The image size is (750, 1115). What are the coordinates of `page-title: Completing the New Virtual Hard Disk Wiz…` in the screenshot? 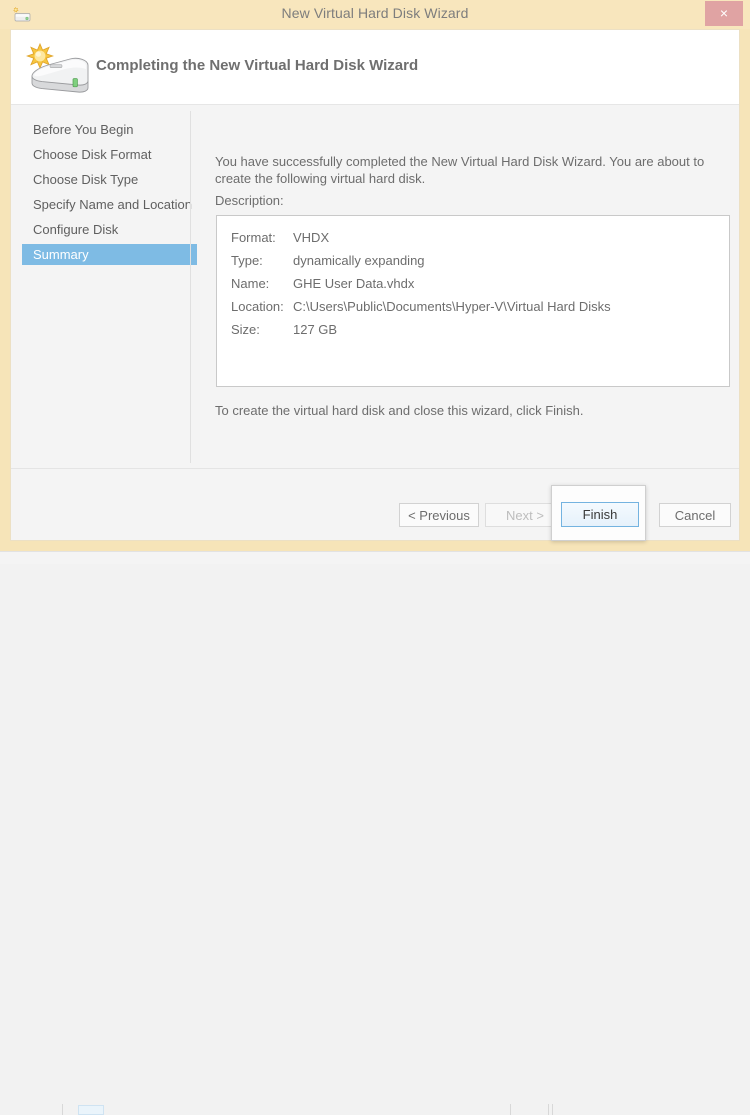 It's located at (257, 65).